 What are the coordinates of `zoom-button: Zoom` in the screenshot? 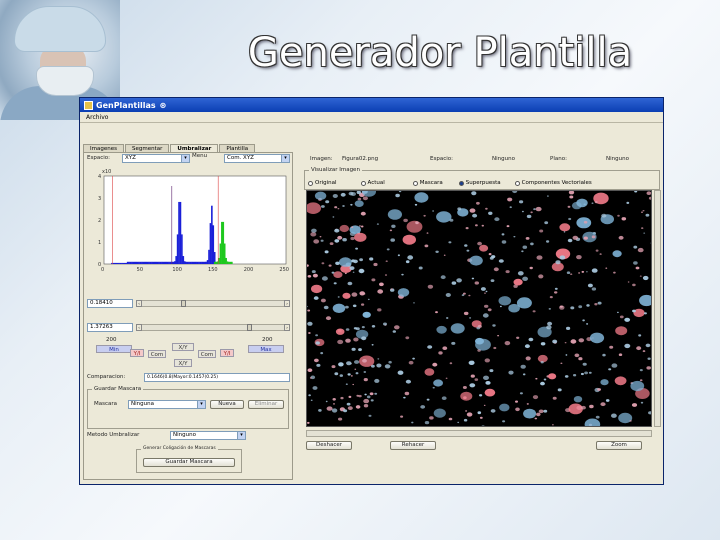 It's located at (619, 445).